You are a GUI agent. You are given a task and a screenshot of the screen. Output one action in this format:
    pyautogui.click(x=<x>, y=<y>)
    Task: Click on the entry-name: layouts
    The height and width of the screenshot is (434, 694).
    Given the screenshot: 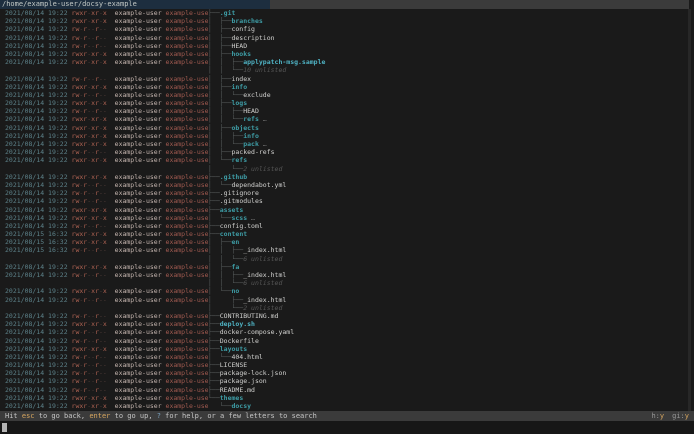 What is the action you would take?
    pyautogui.click(x=233, y=348)
    